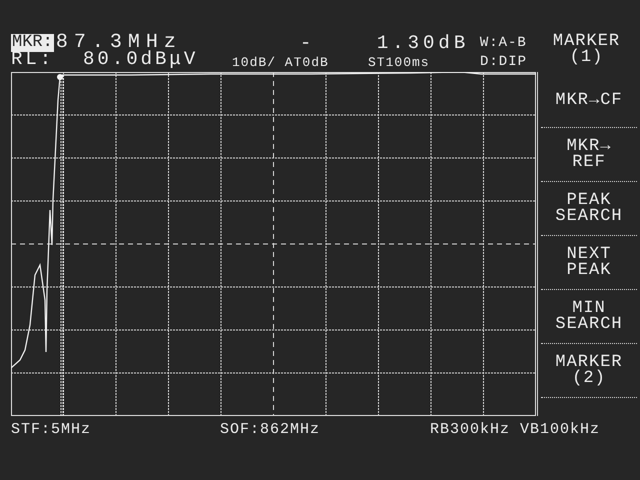 The width and height of the screenshot is (640, 480). What do you see at coordinates (589, 162) in the screenshot?
I see `softkey-label: REF` at bounding box center [589, 162].